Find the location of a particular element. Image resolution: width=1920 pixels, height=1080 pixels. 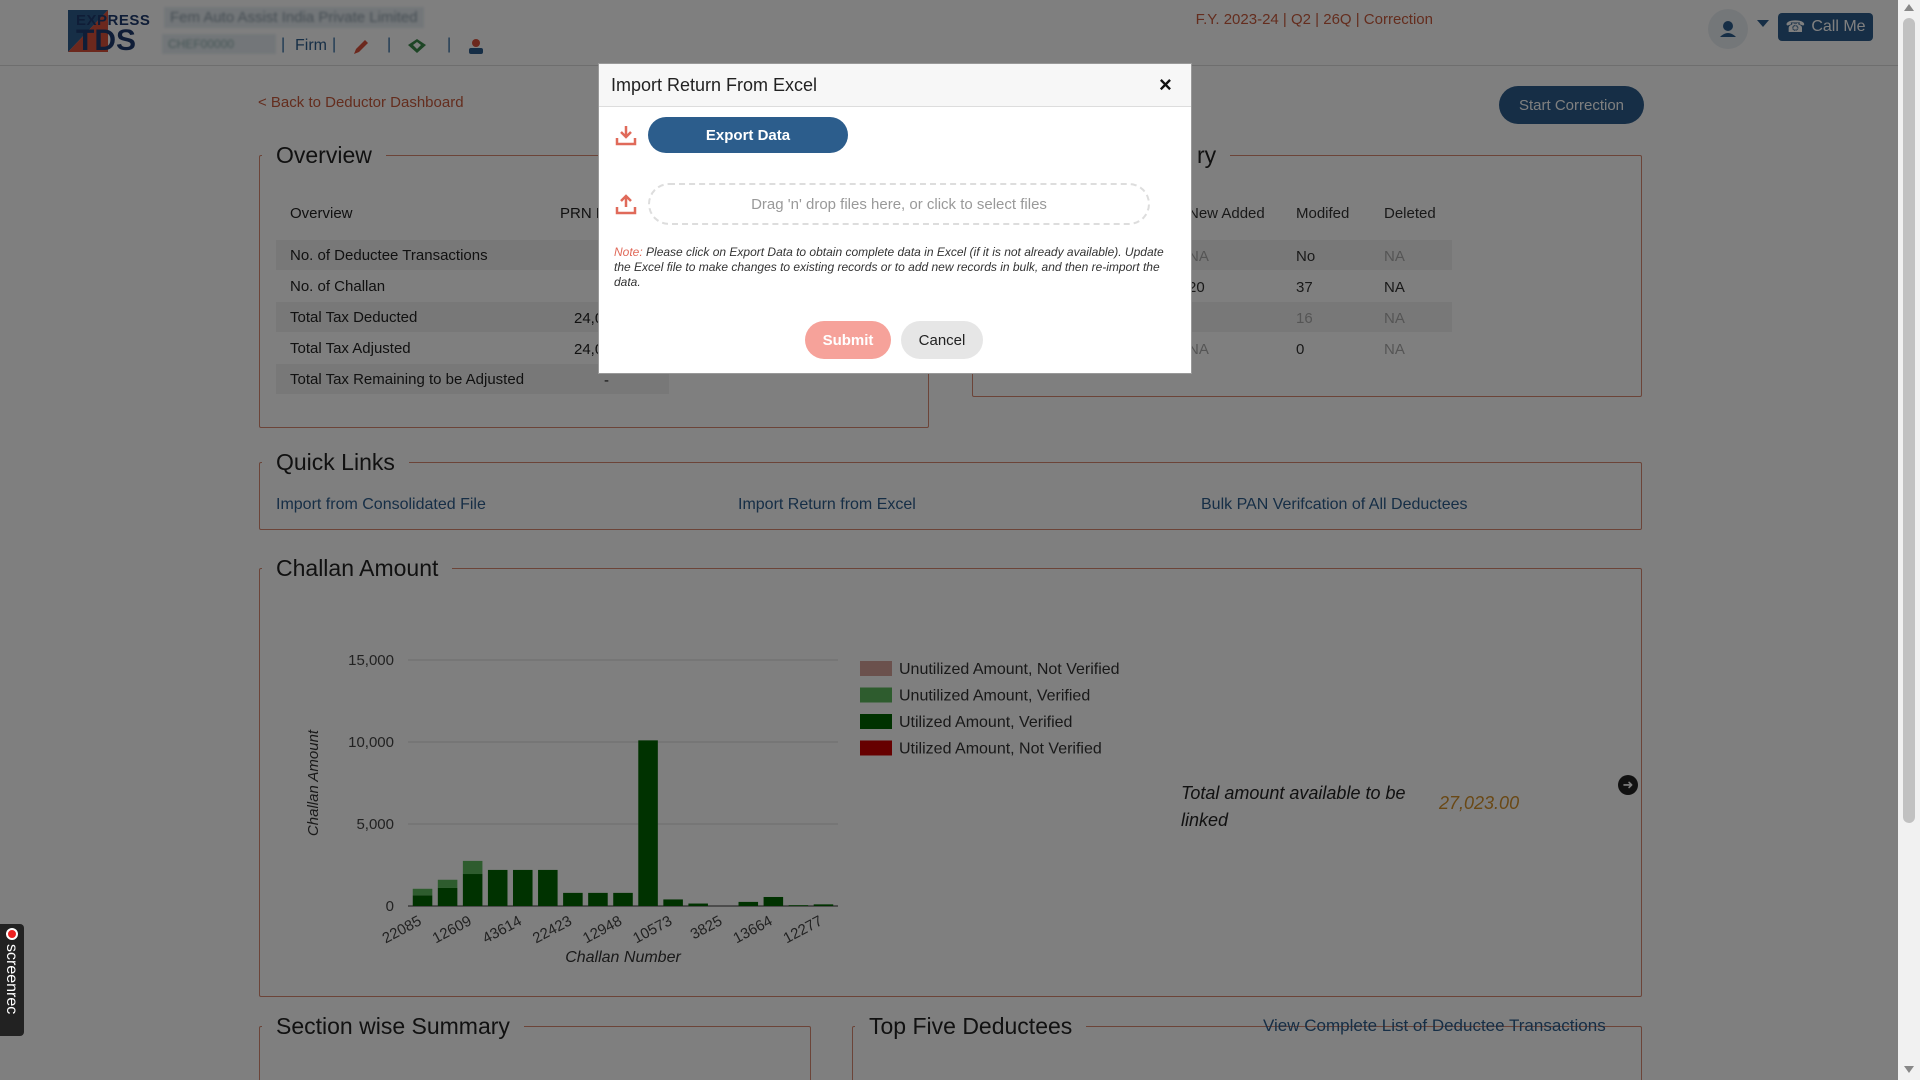

note-label: Note: is located at coordinates (628, 252).